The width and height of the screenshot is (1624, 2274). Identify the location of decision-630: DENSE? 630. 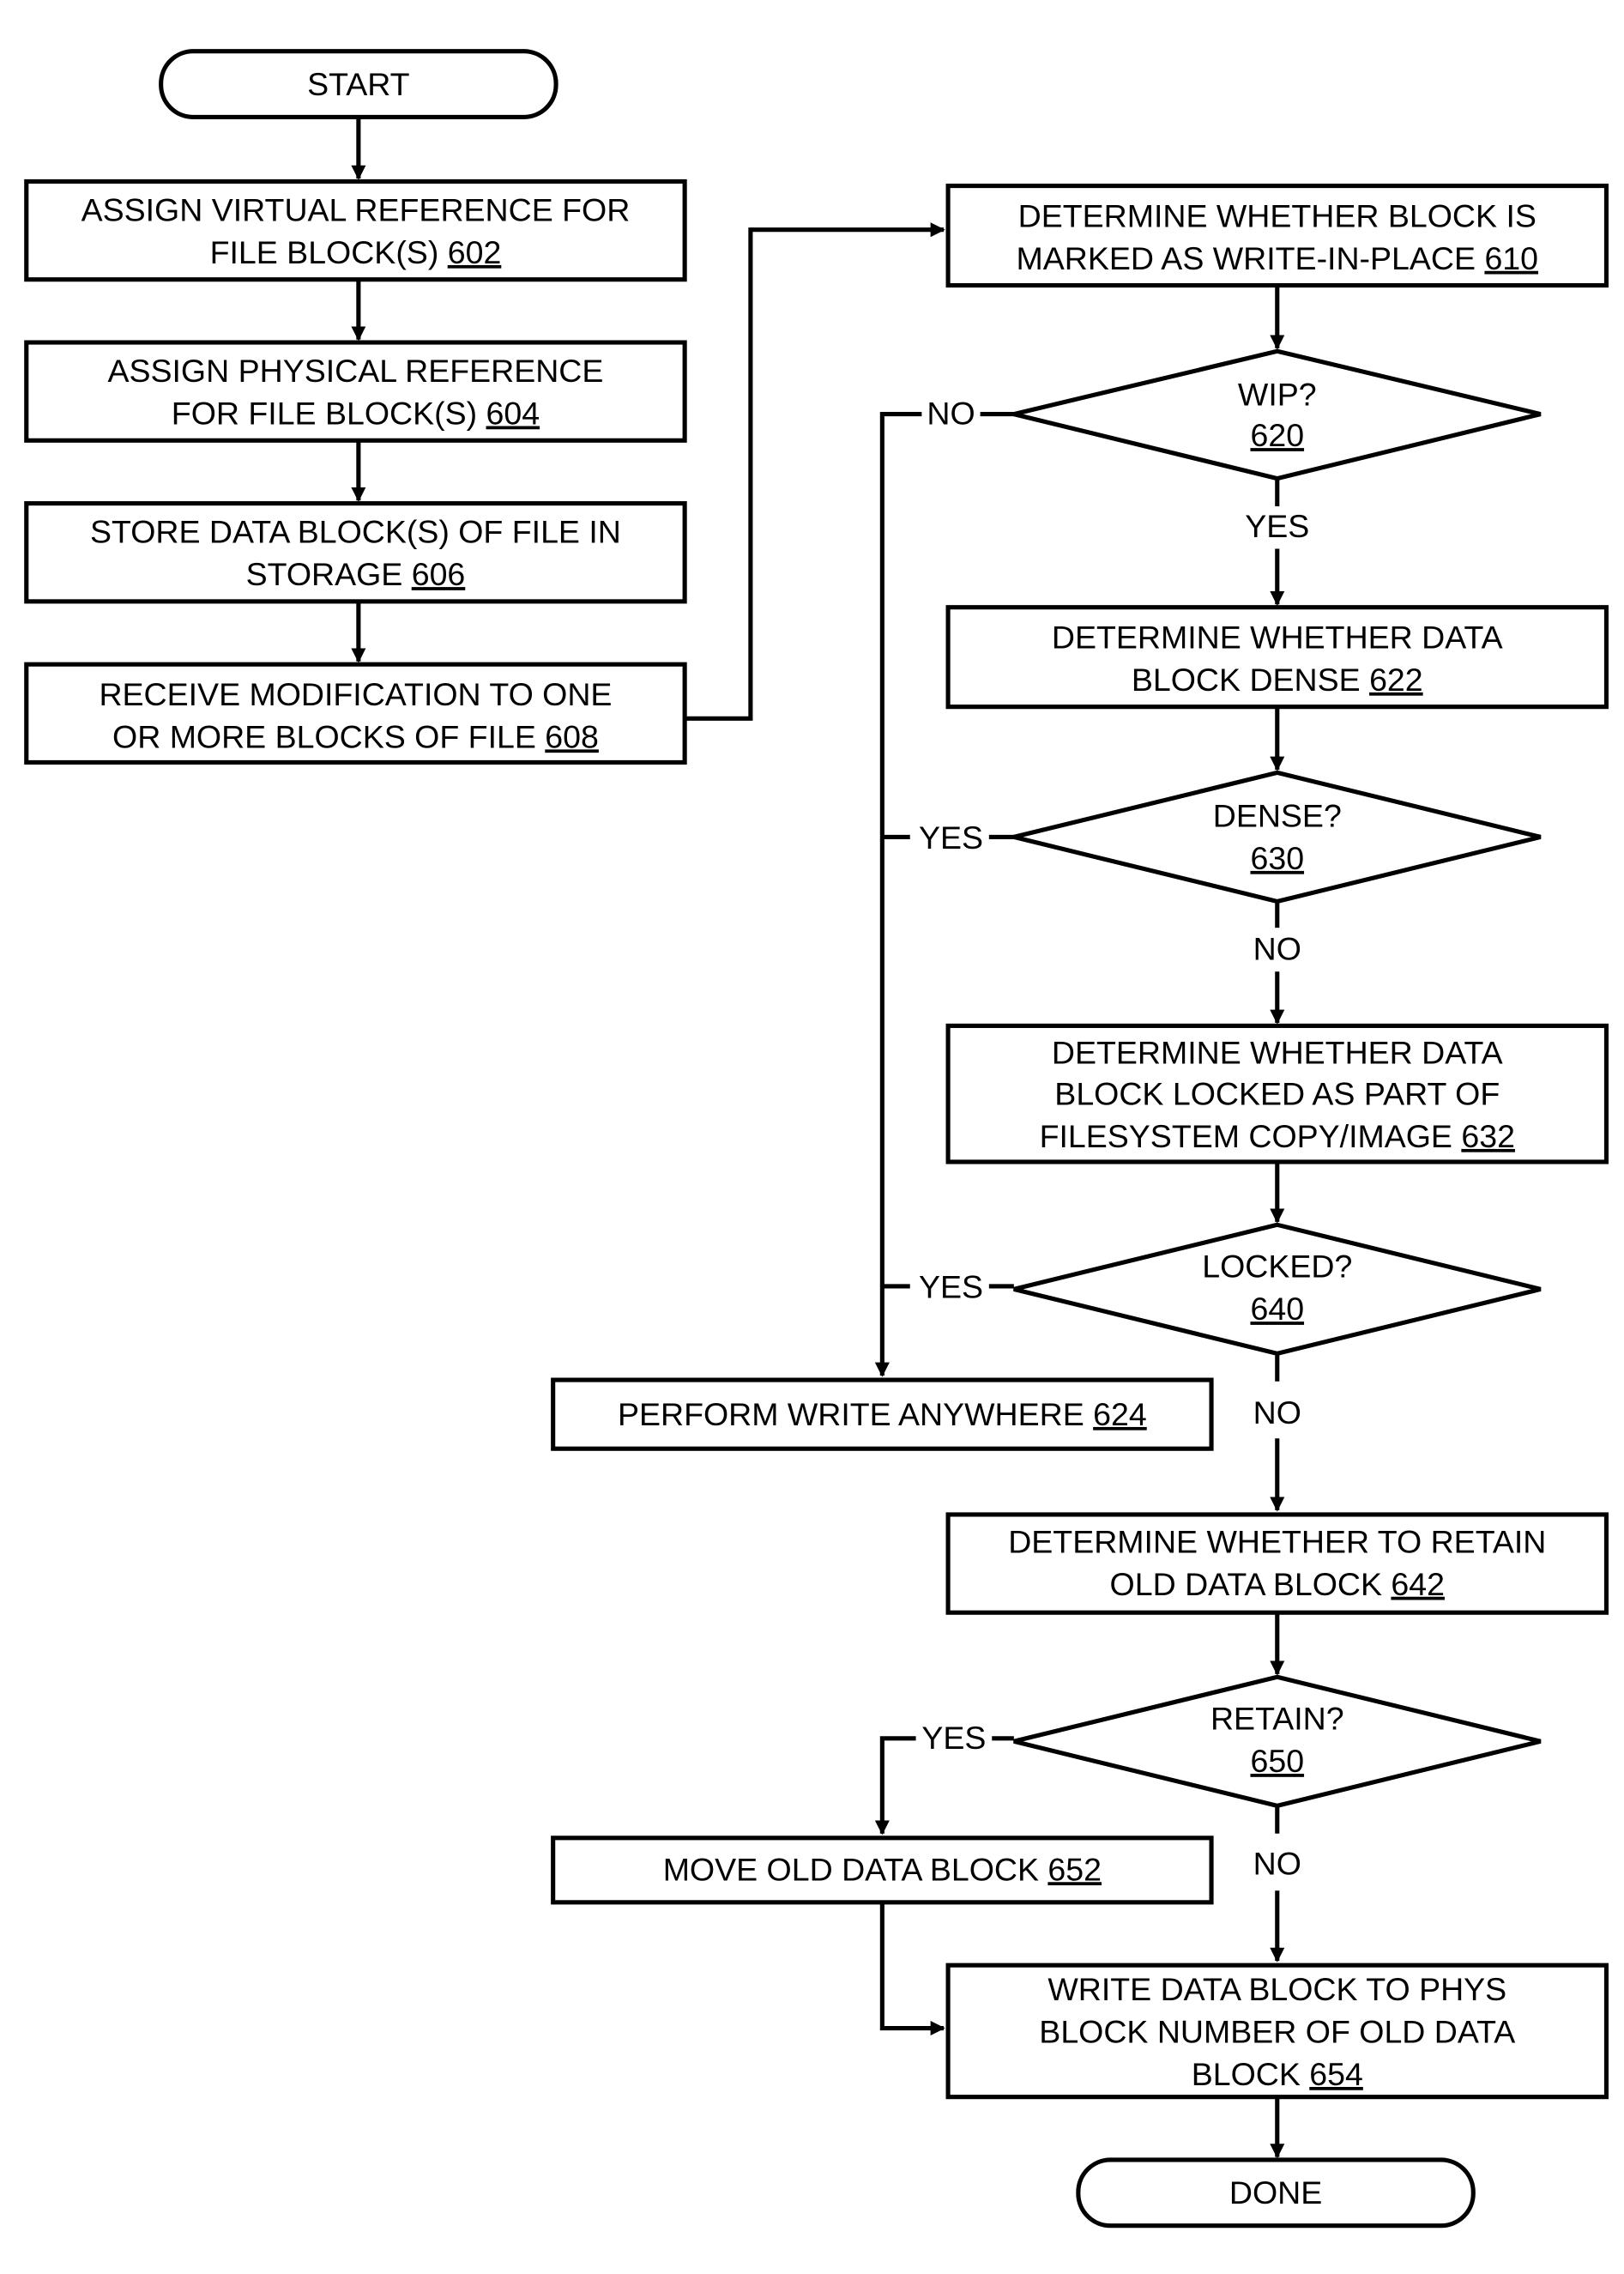
(1277, 837).